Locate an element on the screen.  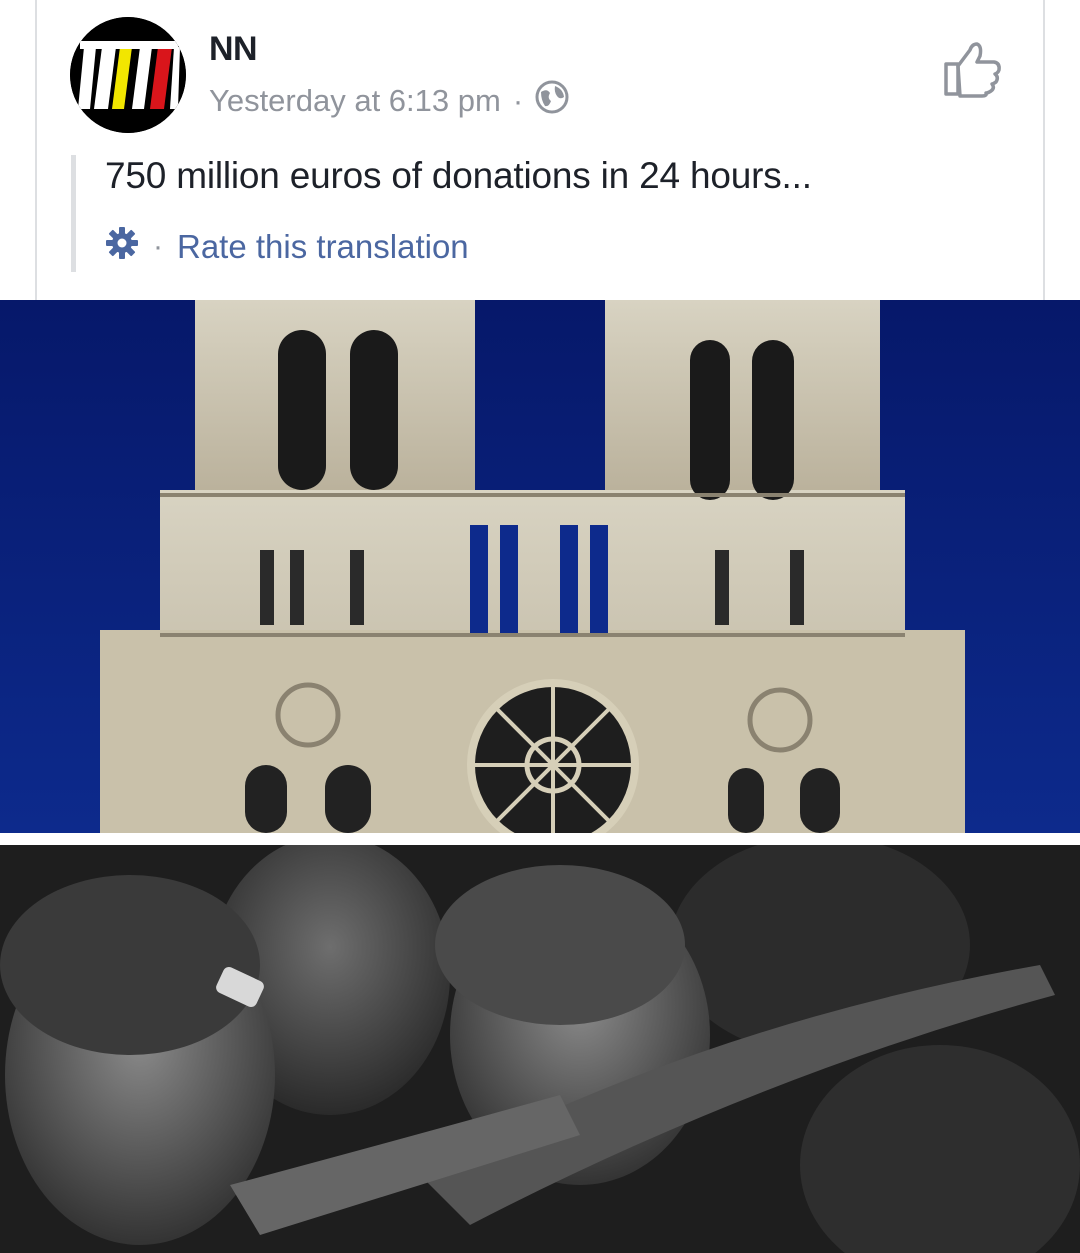
post-meta: Yesterday at 6:13 pm · is located at coordinates (389, 101).